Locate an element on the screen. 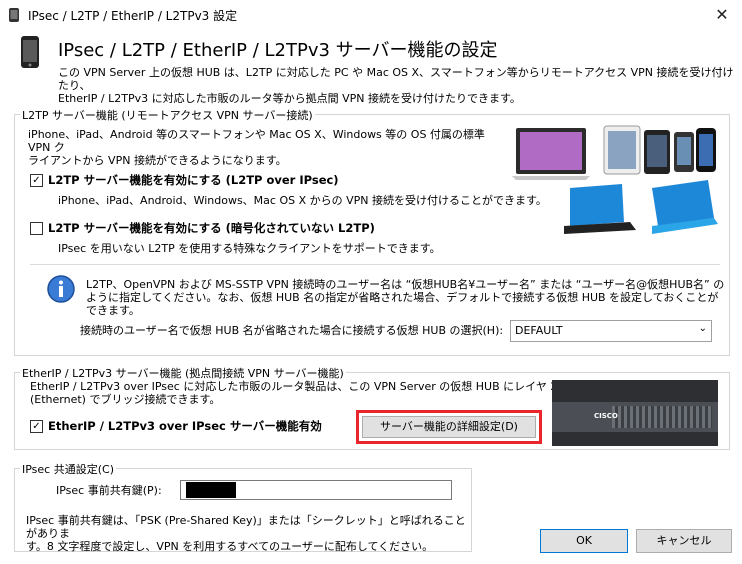 Image resolution: width=742 pixels, height=564 pixels. cancel-button: キャンセル is located at coordinates (684, 541).